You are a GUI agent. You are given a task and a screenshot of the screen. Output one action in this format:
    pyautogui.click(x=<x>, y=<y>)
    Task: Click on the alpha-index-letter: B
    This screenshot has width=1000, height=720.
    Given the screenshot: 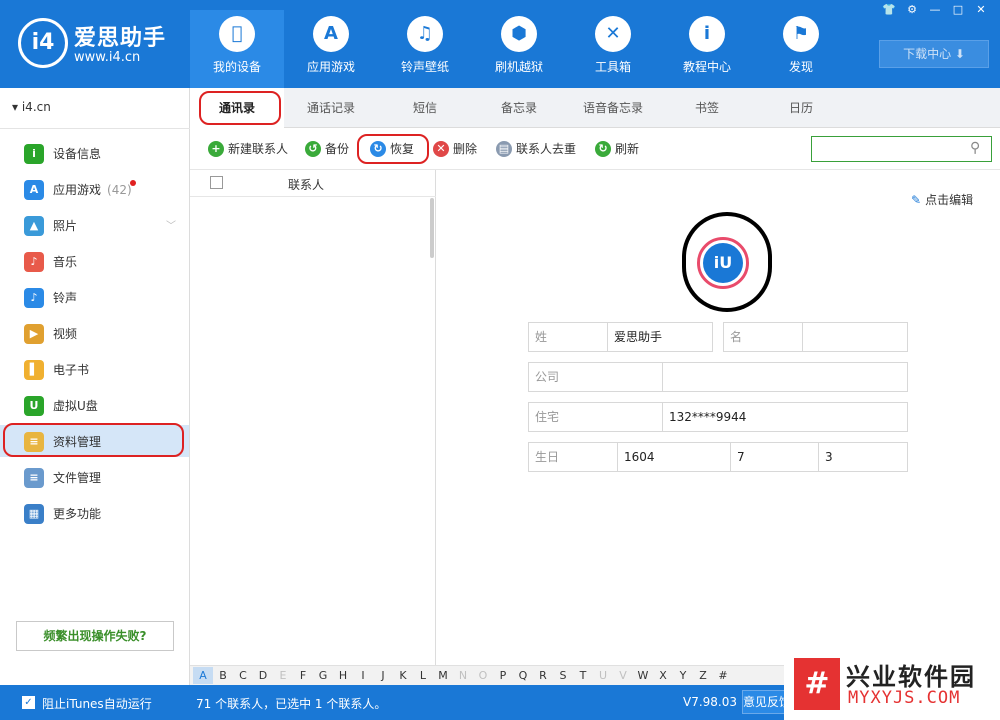 What is the action you would take?
    pyautogui.click(x=223, y=675)
    